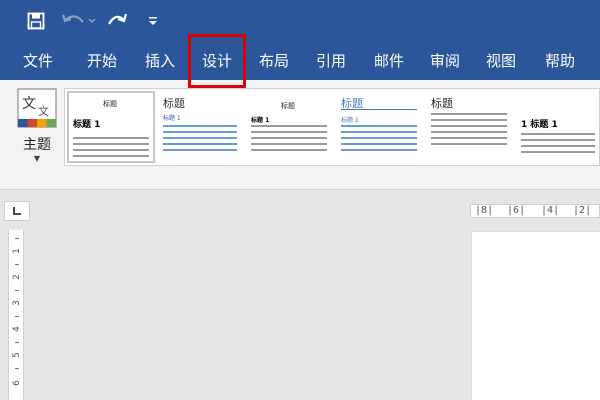 This screenshot has width=600, height=400. I want to click on tab-design: 设计, so click(217, 61).